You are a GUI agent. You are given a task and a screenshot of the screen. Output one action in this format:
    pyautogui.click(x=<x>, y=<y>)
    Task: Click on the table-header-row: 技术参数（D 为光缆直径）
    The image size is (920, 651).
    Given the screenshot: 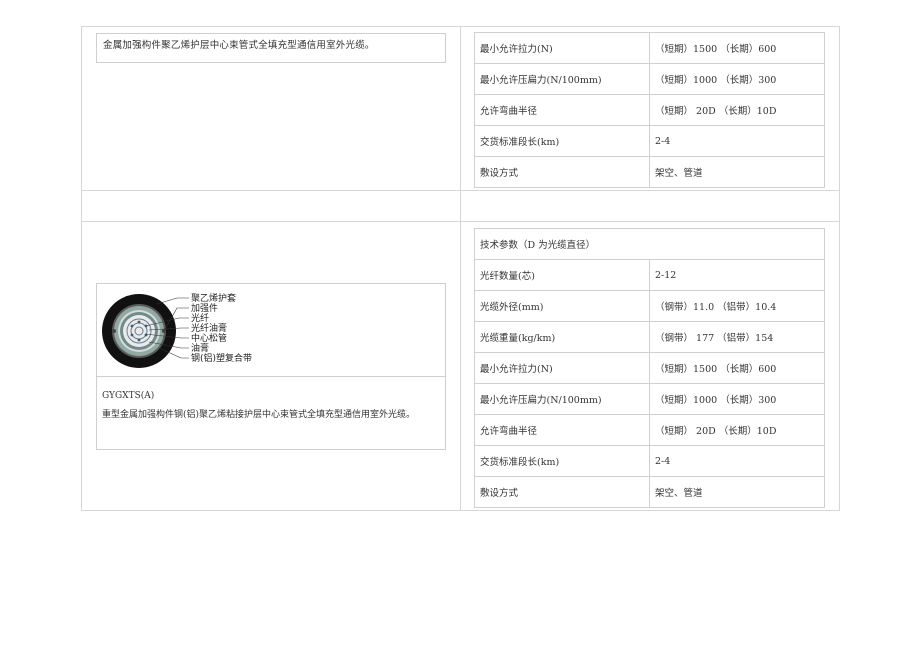 What is the action you would take?
    pyautogui.click(x=649, y=244)
    